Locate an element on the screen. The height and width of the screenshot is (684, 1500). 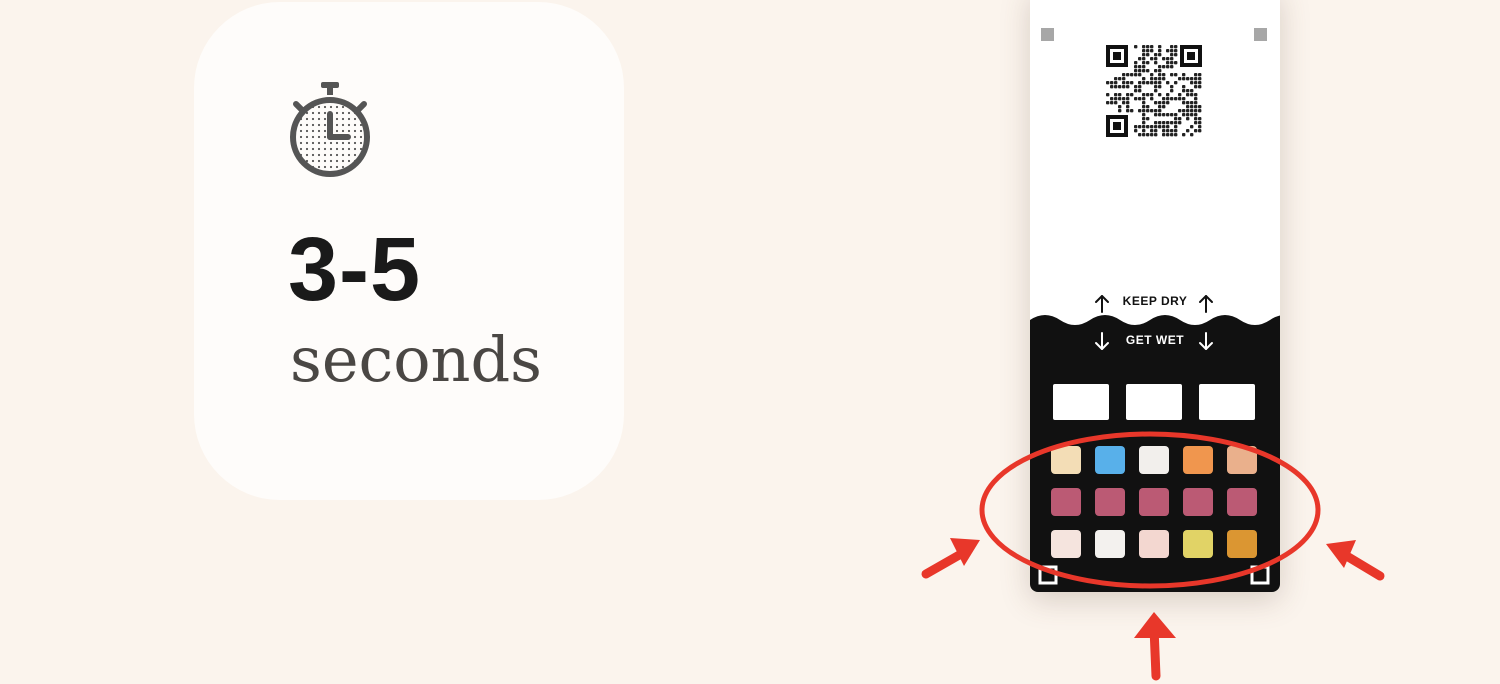
annotation-overlay is located at coordinates (1153, 556).